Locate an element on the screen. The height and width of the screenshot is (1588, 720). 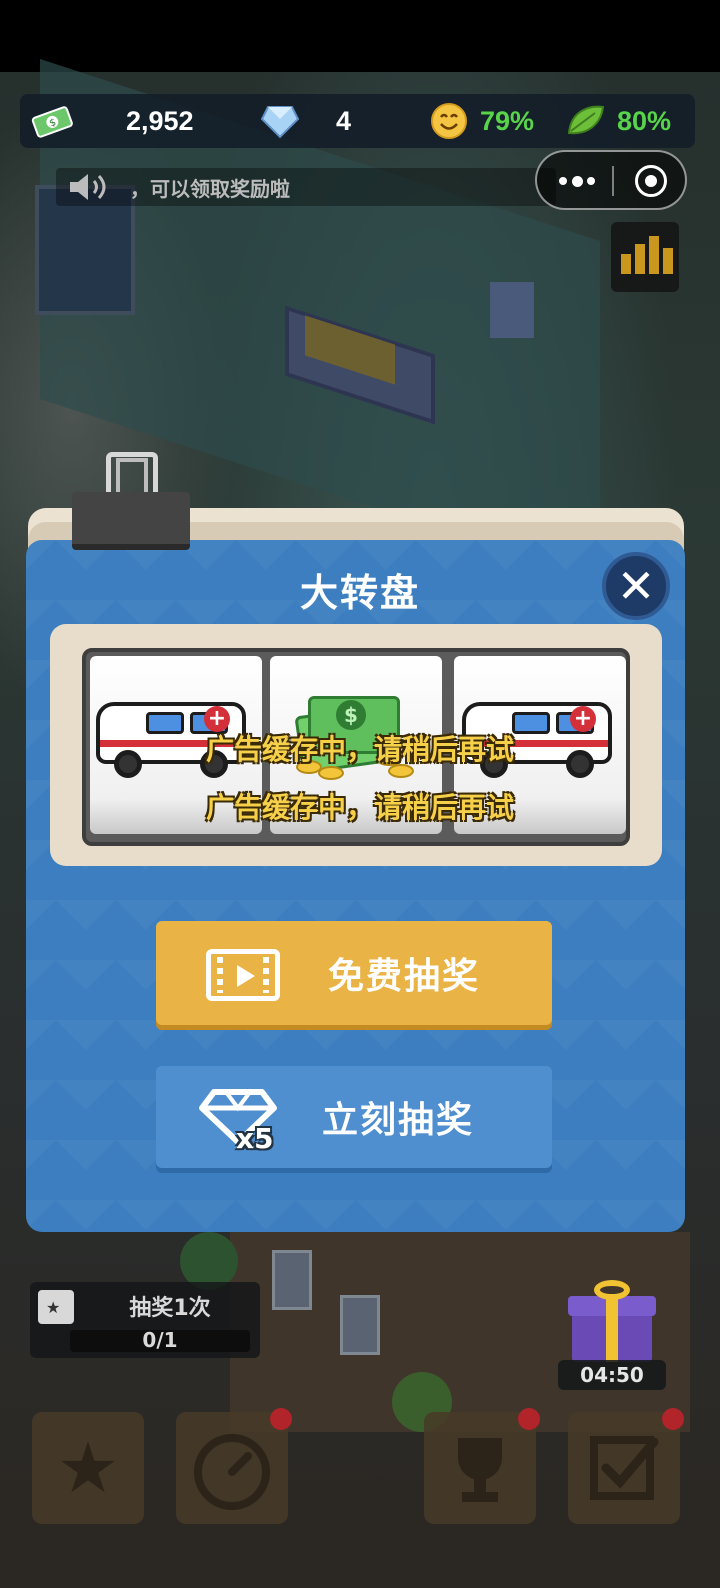
dialog-title: 大转盘 is located at coordinates (359, 593).